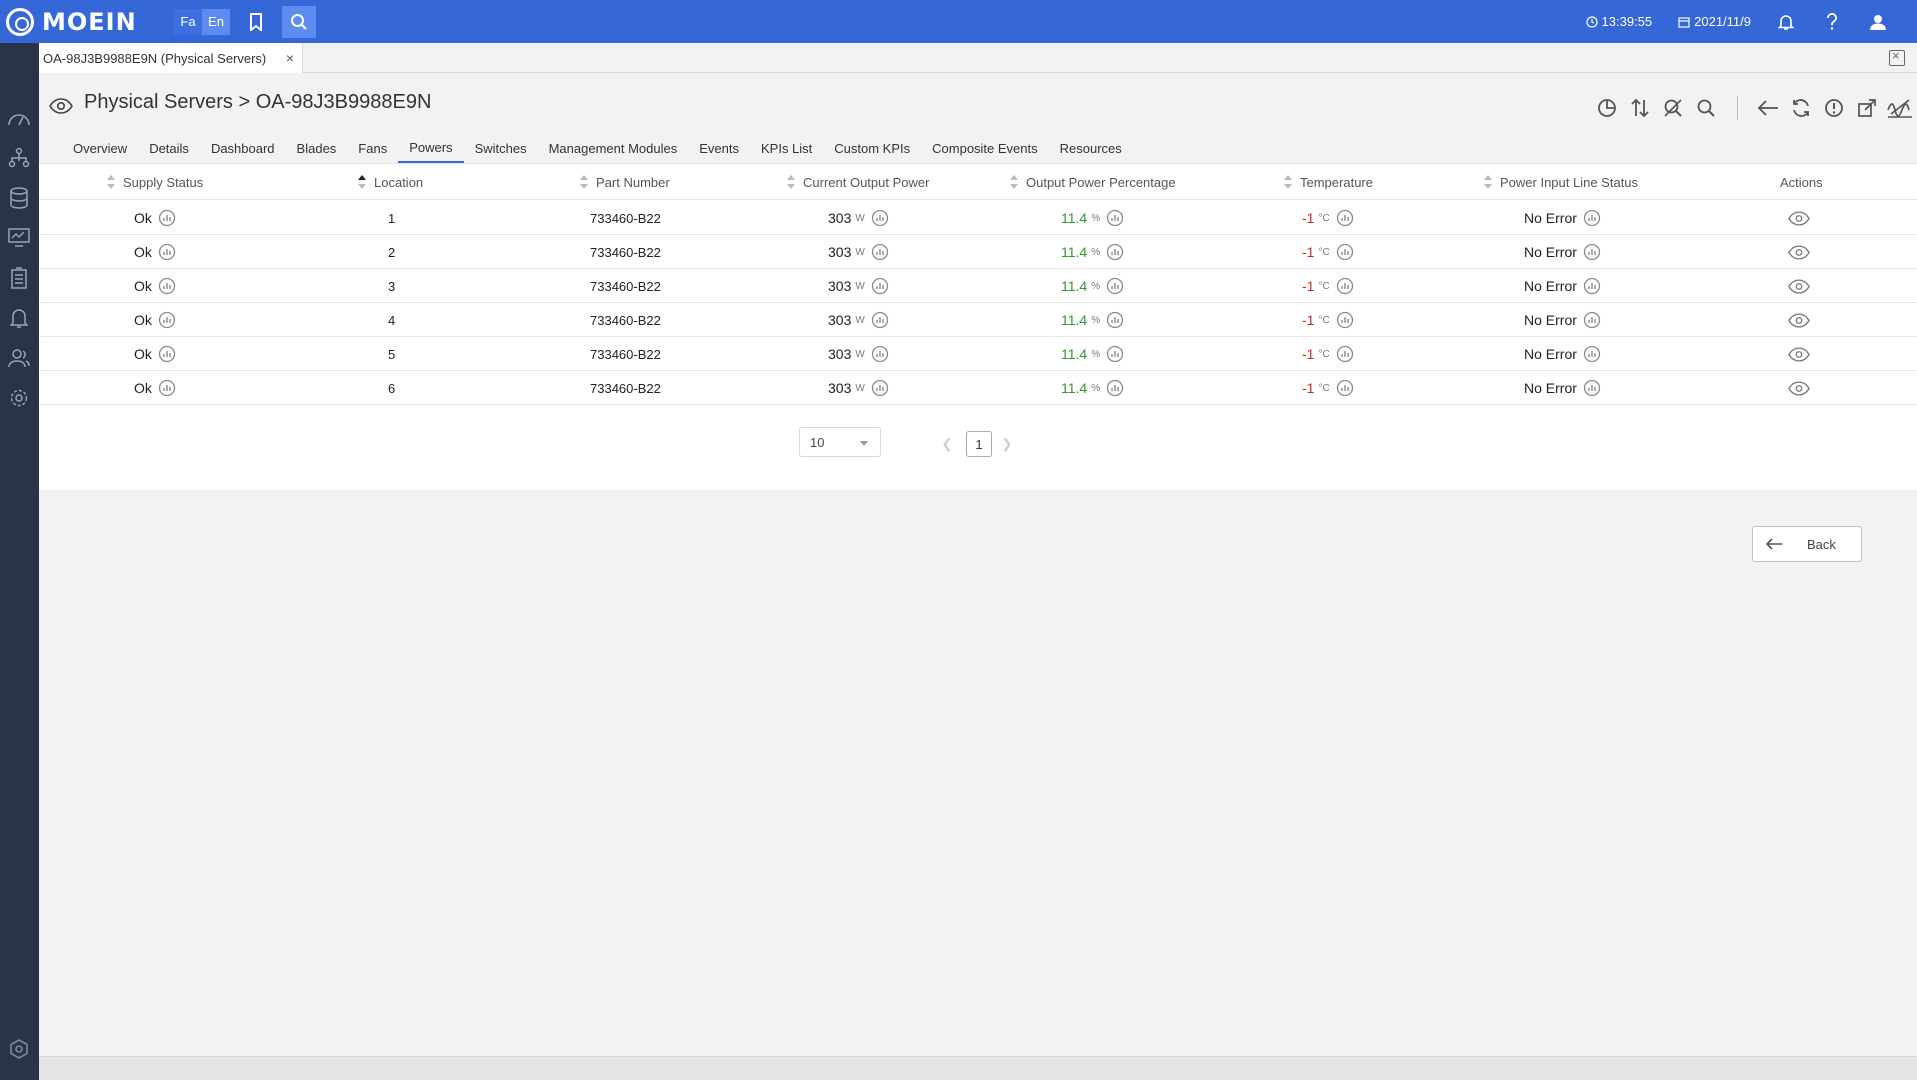  I want to click on page-size-select: 10, so click(840, 442).